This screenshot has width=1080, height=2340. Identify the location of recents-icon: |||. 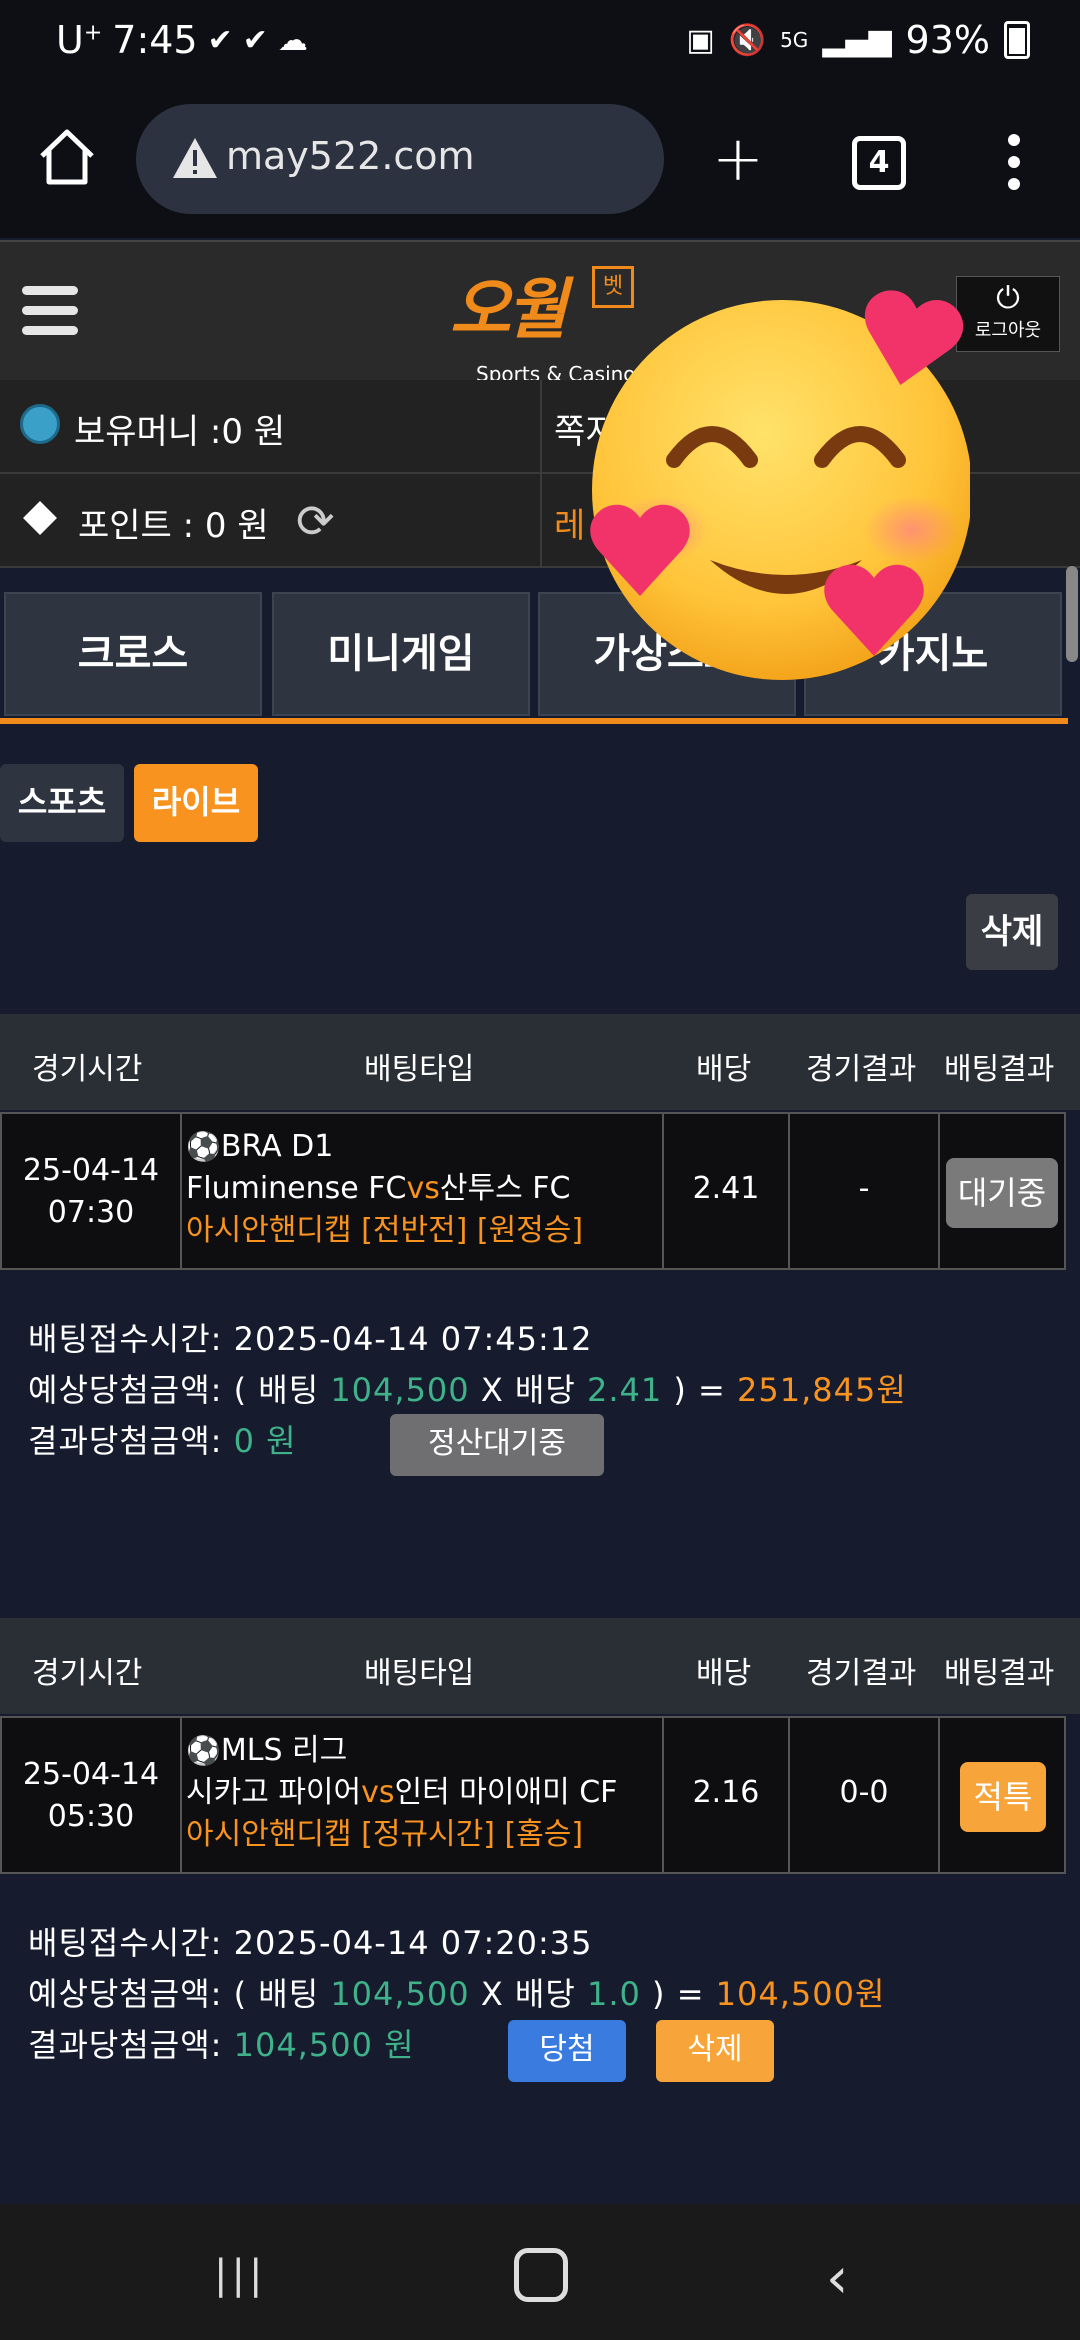
(240, 2275).